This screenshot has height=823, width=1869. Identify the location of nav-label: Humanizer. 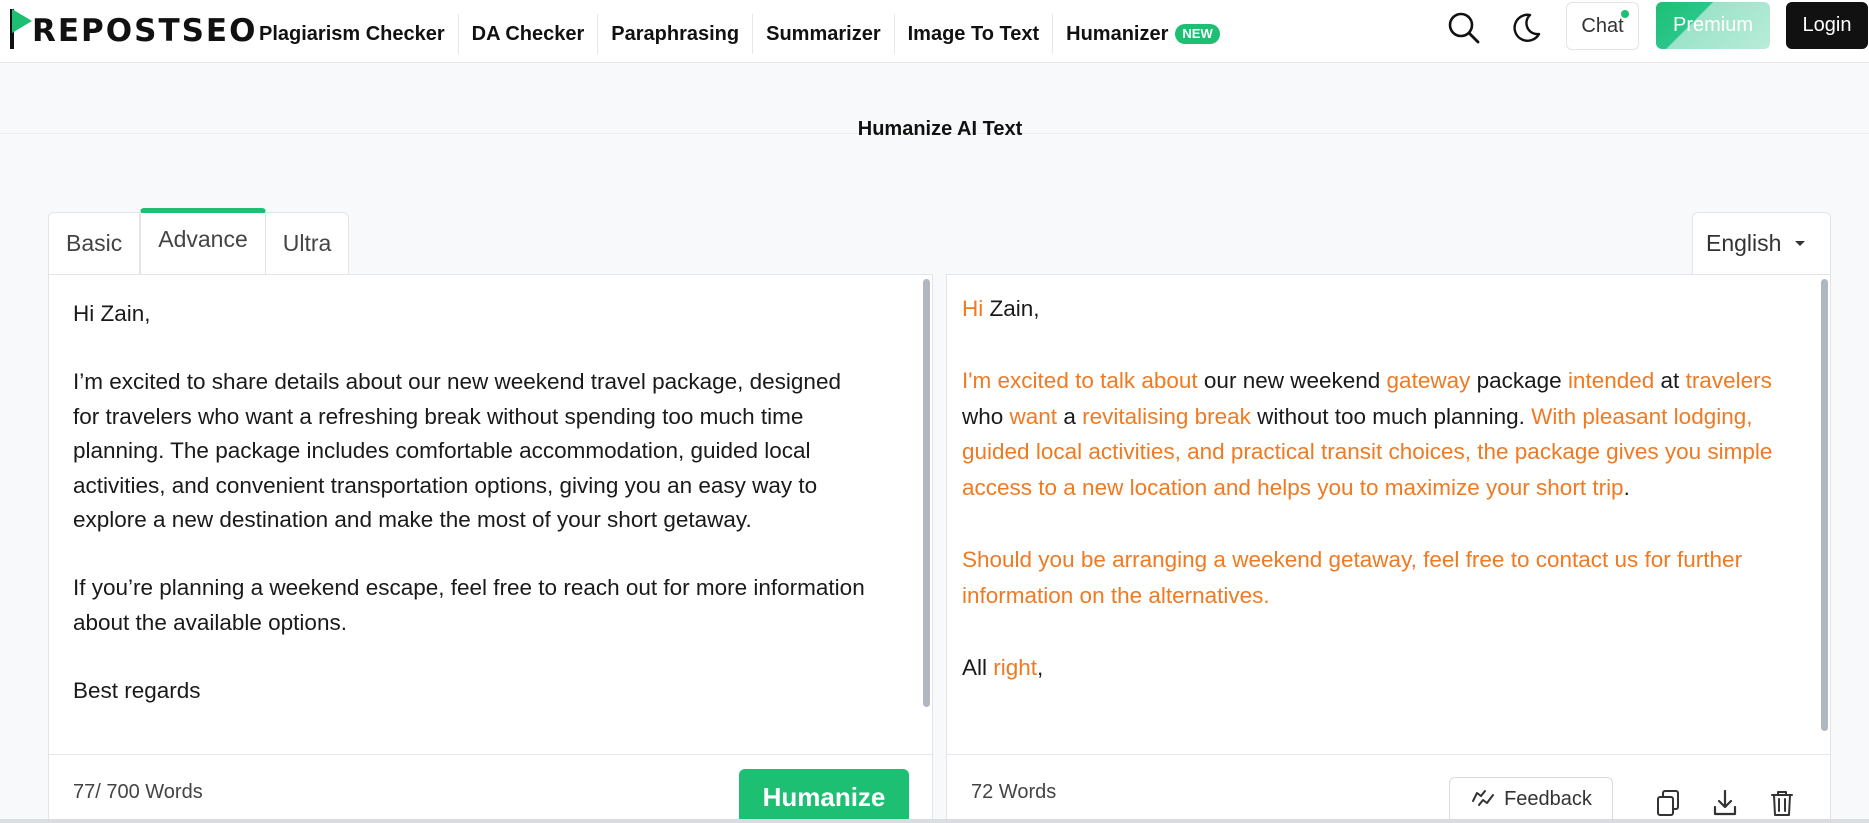
(1117, 34).